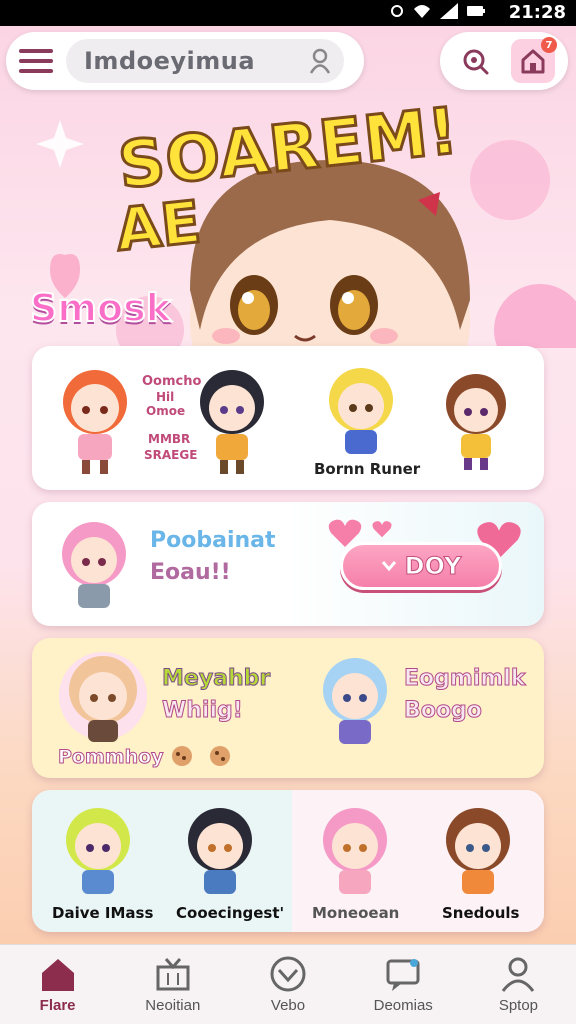 This screenshot has height=1024, width=576. I want to click on wifi-icon, so click(422, 11).